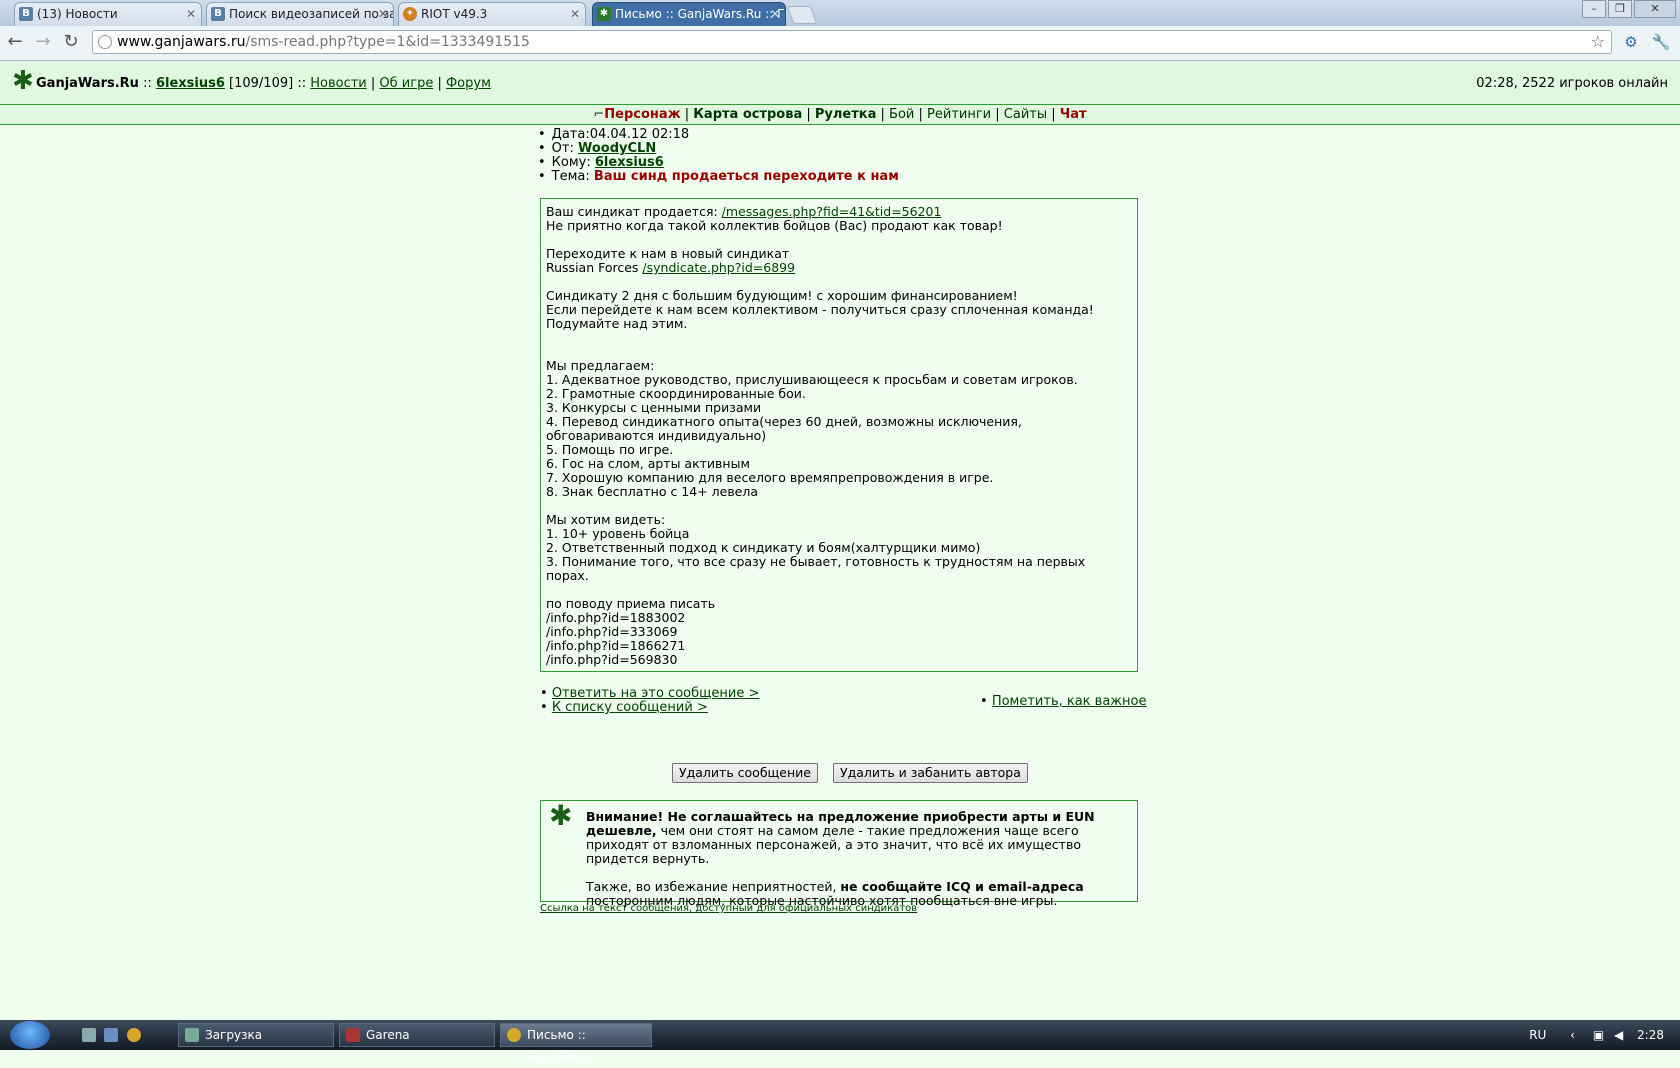 This screenshot has width=1680, height=1068. What do you see at coordinates (616, 617) in the screenshot?
I see `contact-item: /info.php?id=1883002` at bounding box center [616, 617].